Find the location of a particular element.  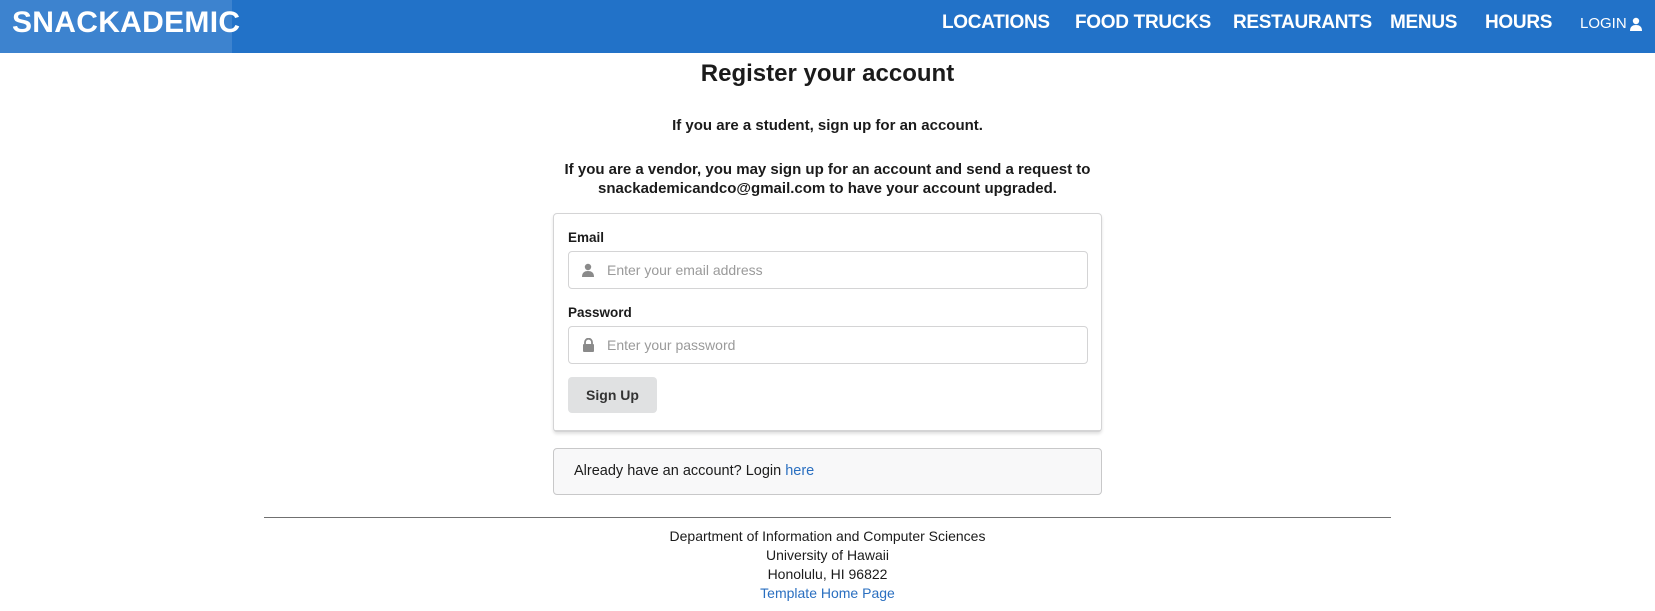

page-title: Register your account is located at coordinates (827, 73).